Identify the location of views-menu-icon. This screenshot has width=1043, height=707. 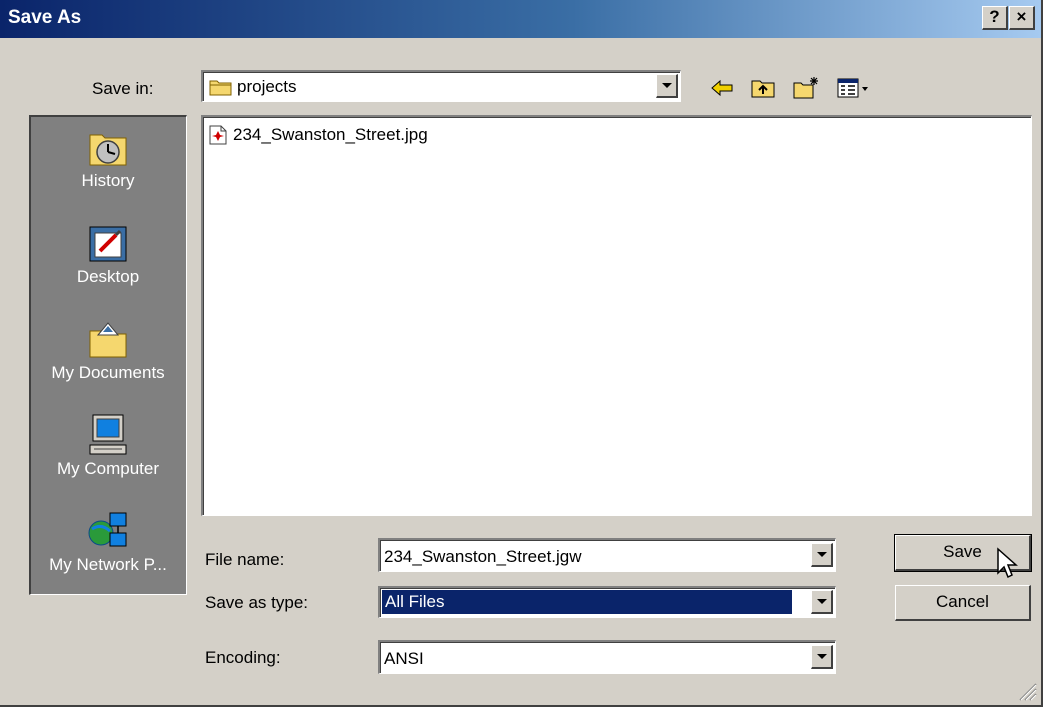
(852, 88).